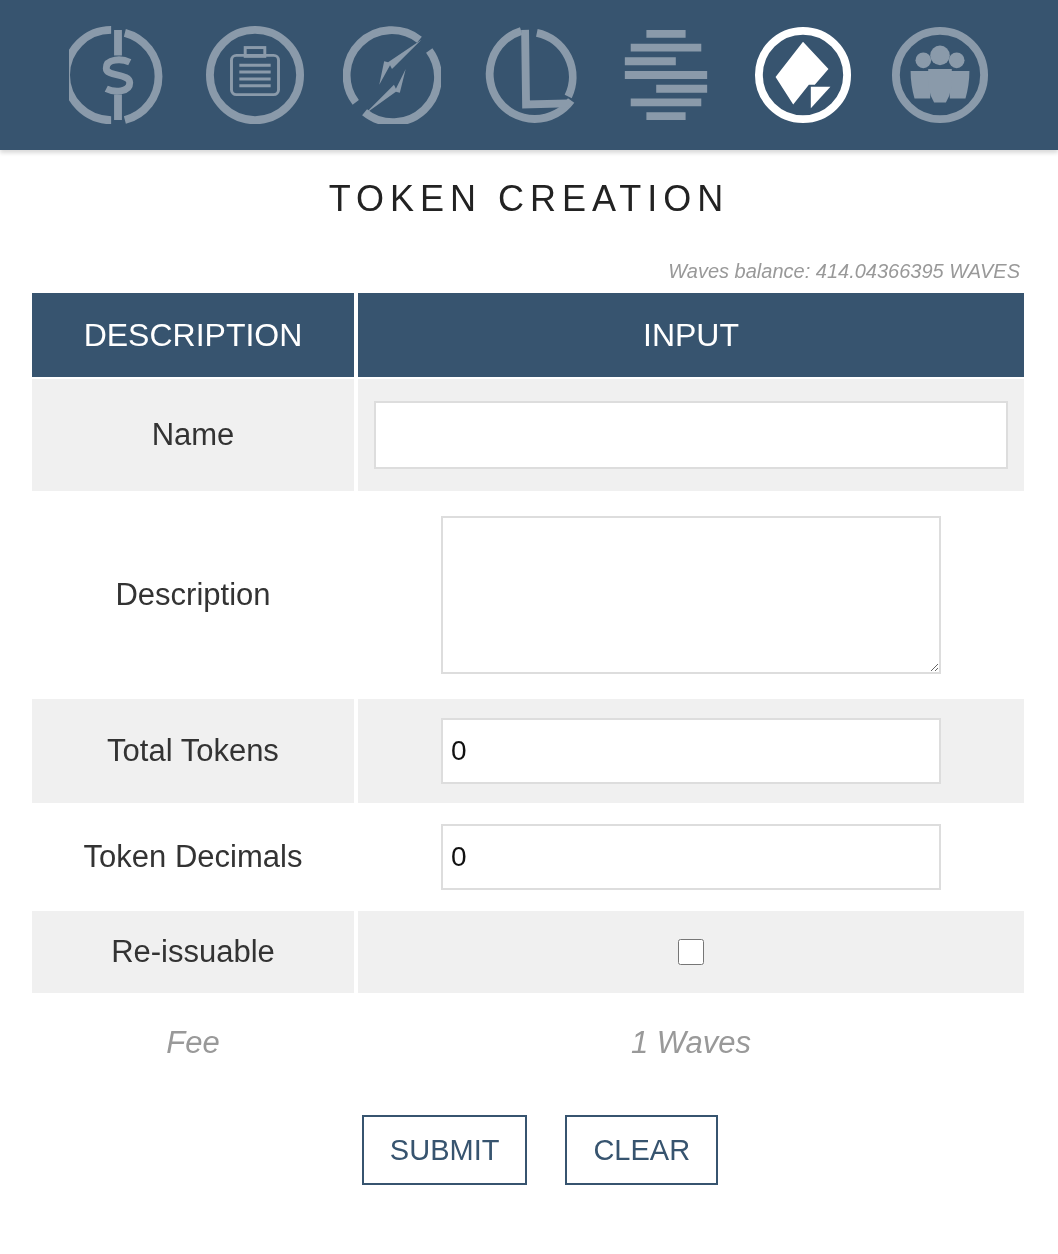 This screenshot has width=1058, height=1254. I want to click on people-icon, so click(940, 75).